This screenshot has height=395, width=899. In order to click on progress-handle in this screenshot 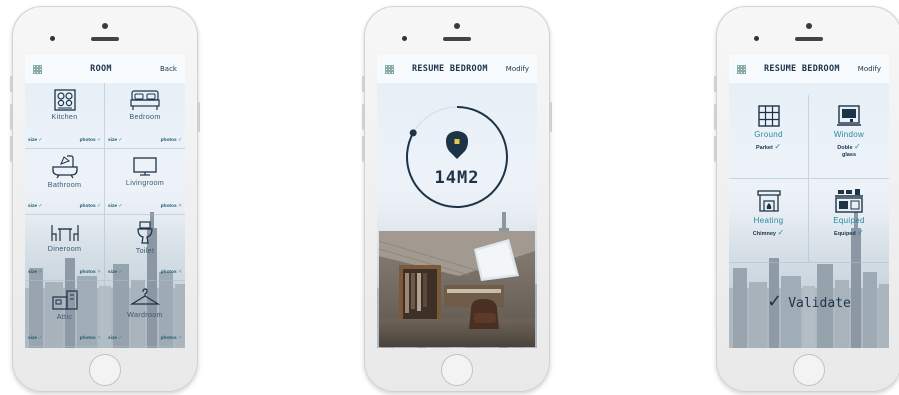, I will do `click(413, 133)`.